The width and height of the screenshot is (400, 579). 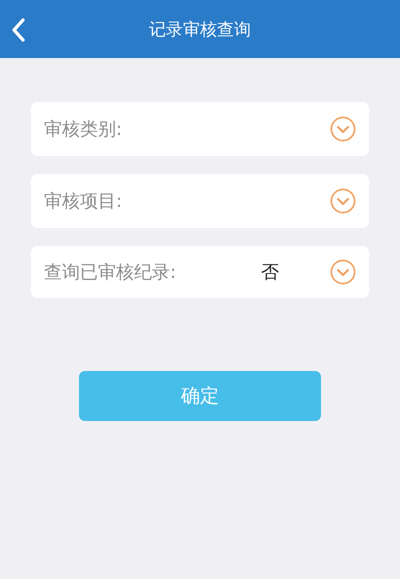 I want to click on back-icon, so click(x=18, y=30).